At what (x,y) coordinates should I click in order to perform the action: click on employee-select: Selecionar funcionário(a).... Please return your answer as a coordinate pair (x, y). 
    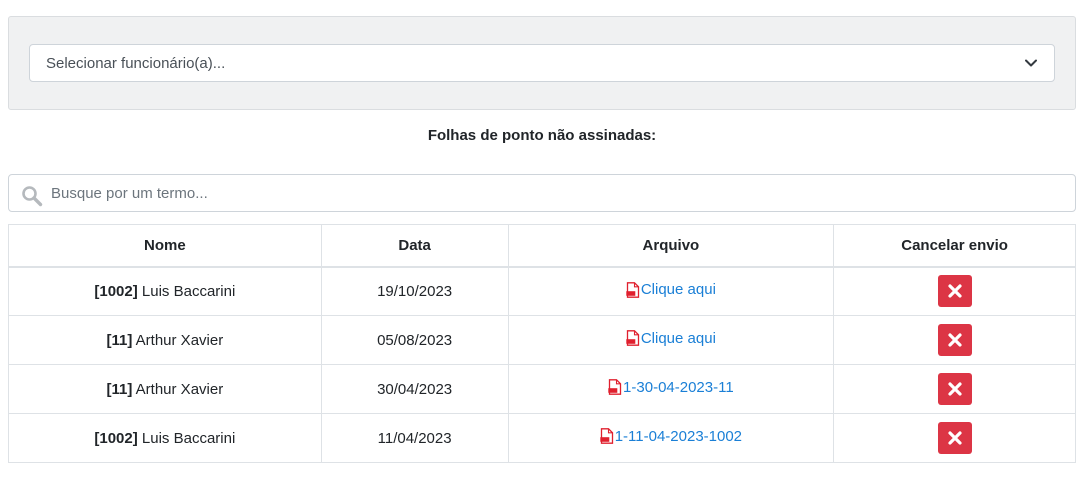
    Looking at the image, I should click on (542, 63).